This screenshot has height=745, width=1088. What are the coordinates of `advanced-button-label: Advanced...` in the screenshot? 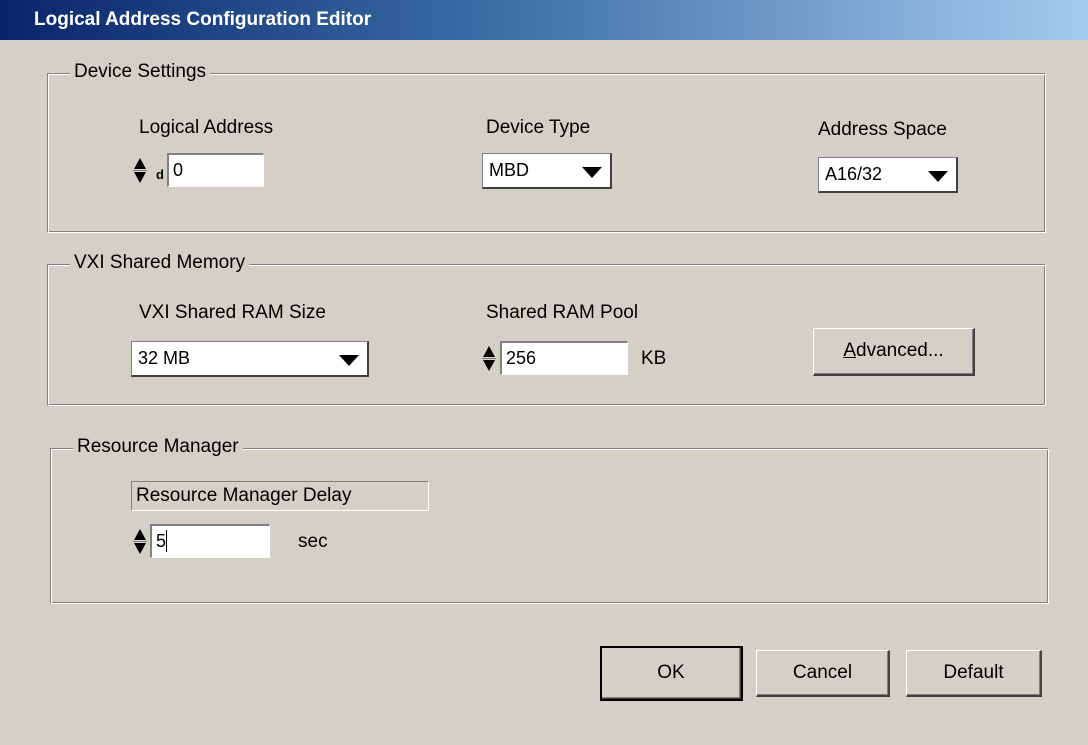 It's located at (893, 350).